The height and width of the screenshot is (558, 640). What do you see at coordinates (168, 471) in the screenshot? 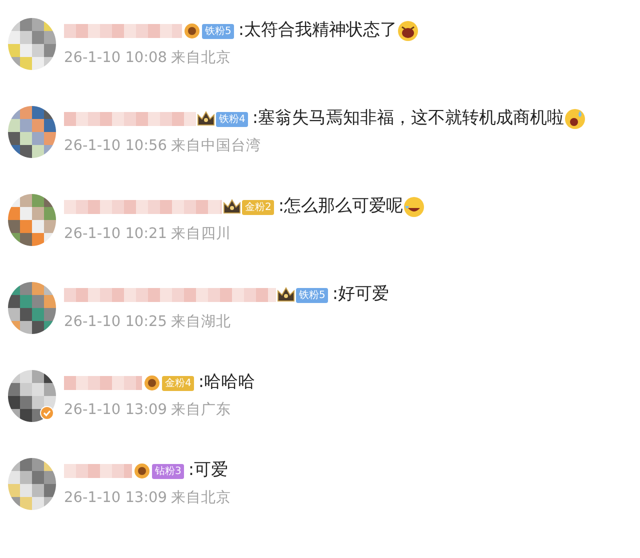
I see `fan-level-badge: 钻粉3` at bounding box center [168, 471].